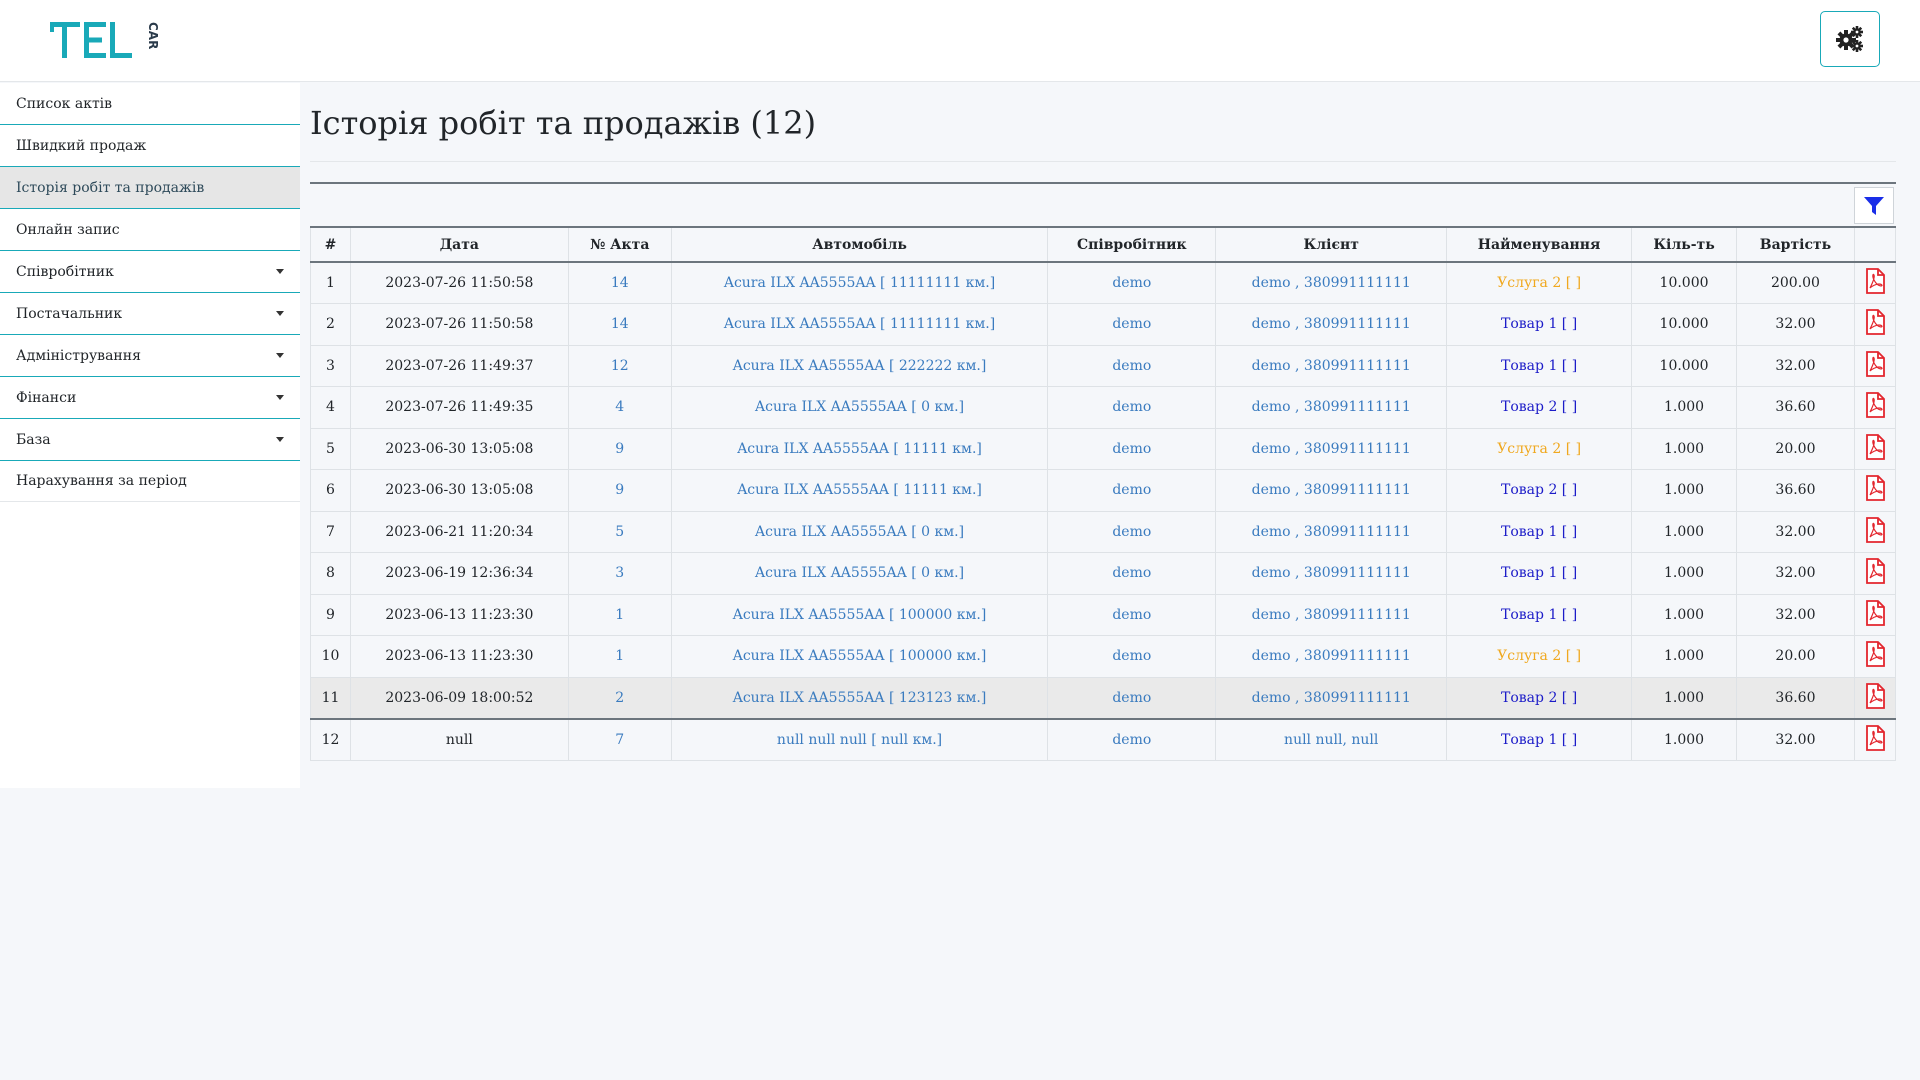 Image resolution: width=1920 pixels, height=1080 pixels. Describe the element at coordinates (1850, 39) in the screenshot. I see `settings-button` at that location.